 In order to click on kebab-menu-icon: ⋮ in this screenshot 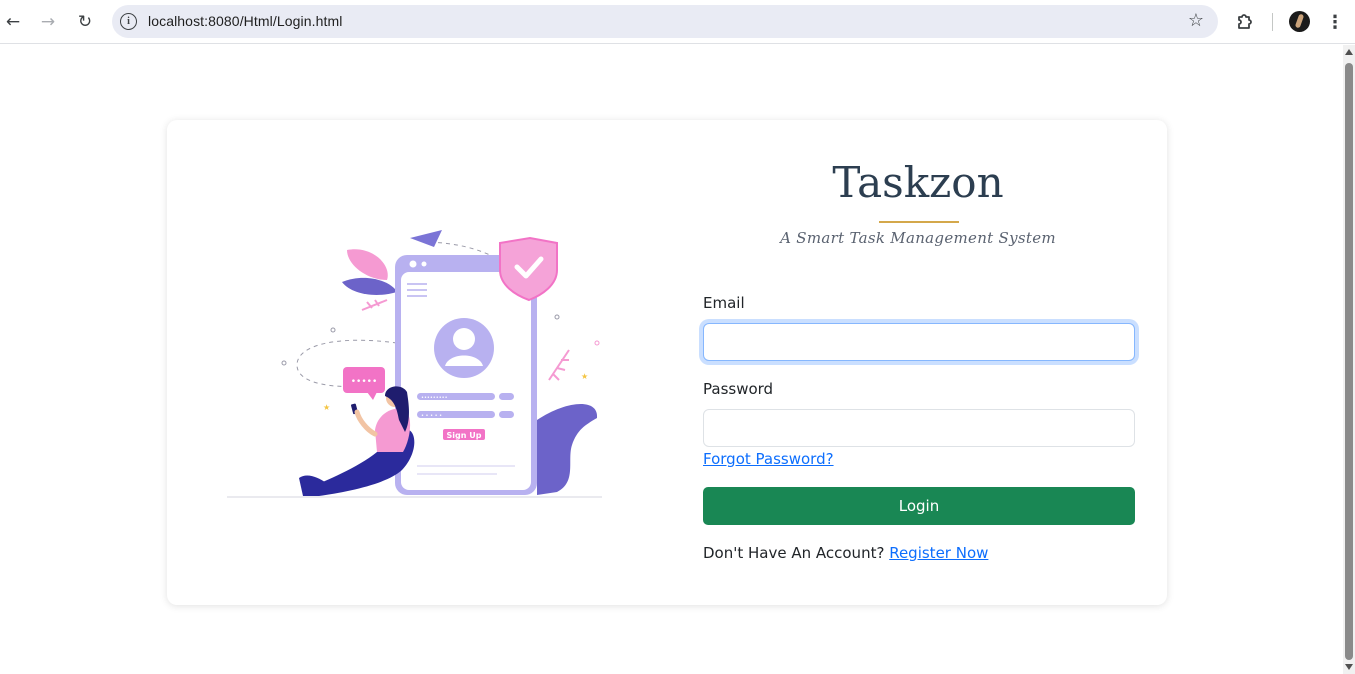, I will do `click(1335, 22)`.